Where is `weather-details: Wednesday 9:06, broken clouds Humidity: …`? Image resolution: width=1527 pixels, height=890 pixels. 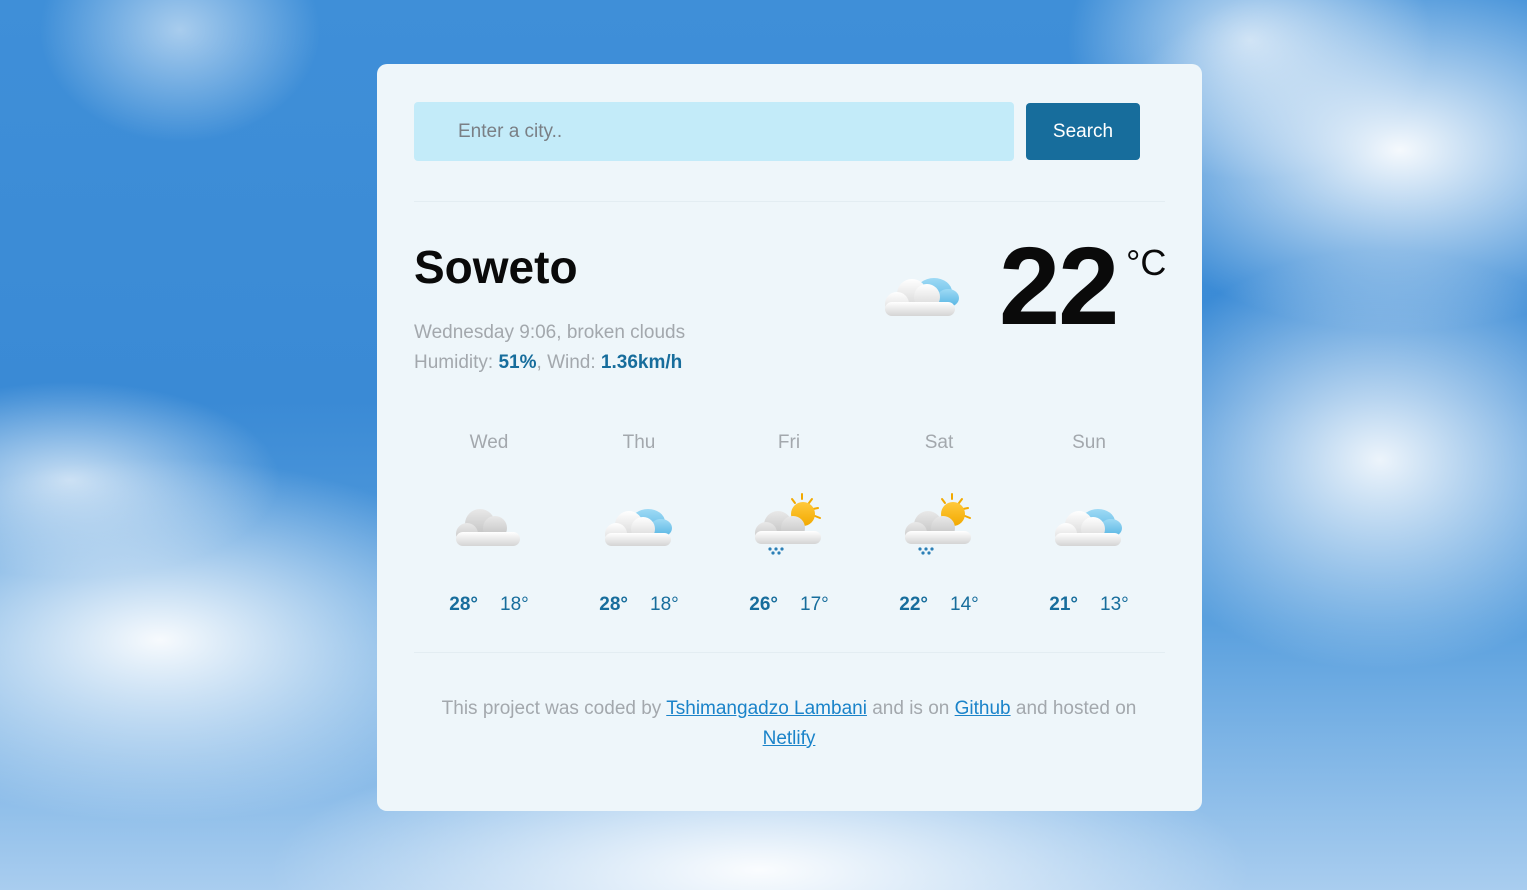 weather-details: Wednesday 9:06, broken clouds Humidity: … is located at coordinates (549, 348).